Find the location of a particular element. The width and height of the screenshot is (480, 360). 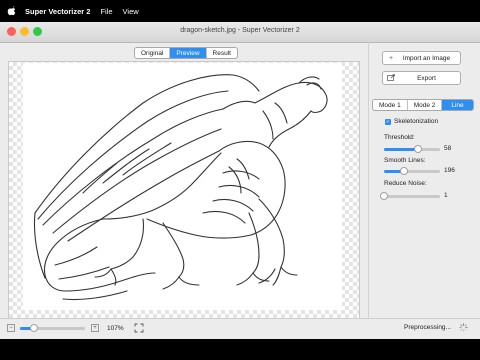

view-tabs: Original Preview Result is located at coordinates (186, 53).